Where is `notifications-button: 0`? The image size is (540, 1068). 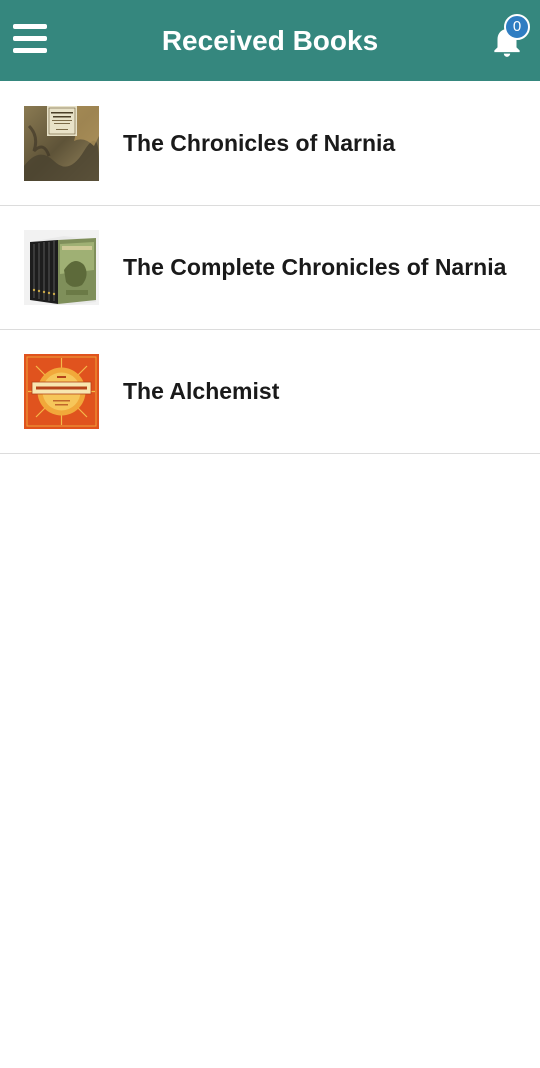
notifications-button: 0 is located at coordinates (508, 38).